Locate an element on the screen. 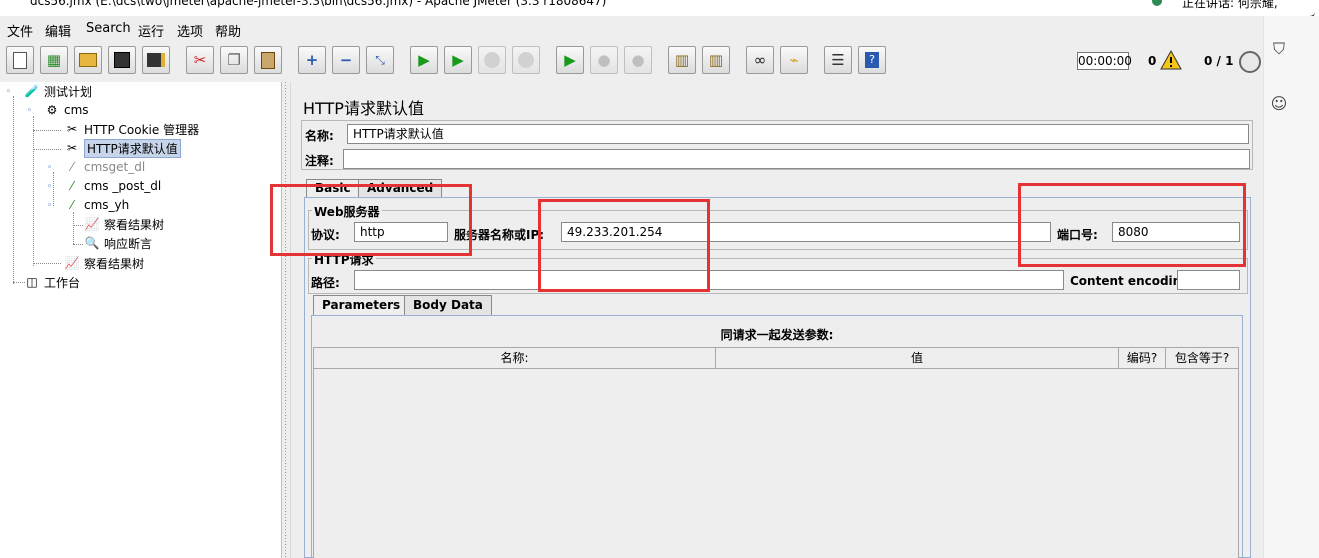 This screenshot has width=1319, height=558. start-no-pause-icon: ▶ is located at coordinates (458, 60).